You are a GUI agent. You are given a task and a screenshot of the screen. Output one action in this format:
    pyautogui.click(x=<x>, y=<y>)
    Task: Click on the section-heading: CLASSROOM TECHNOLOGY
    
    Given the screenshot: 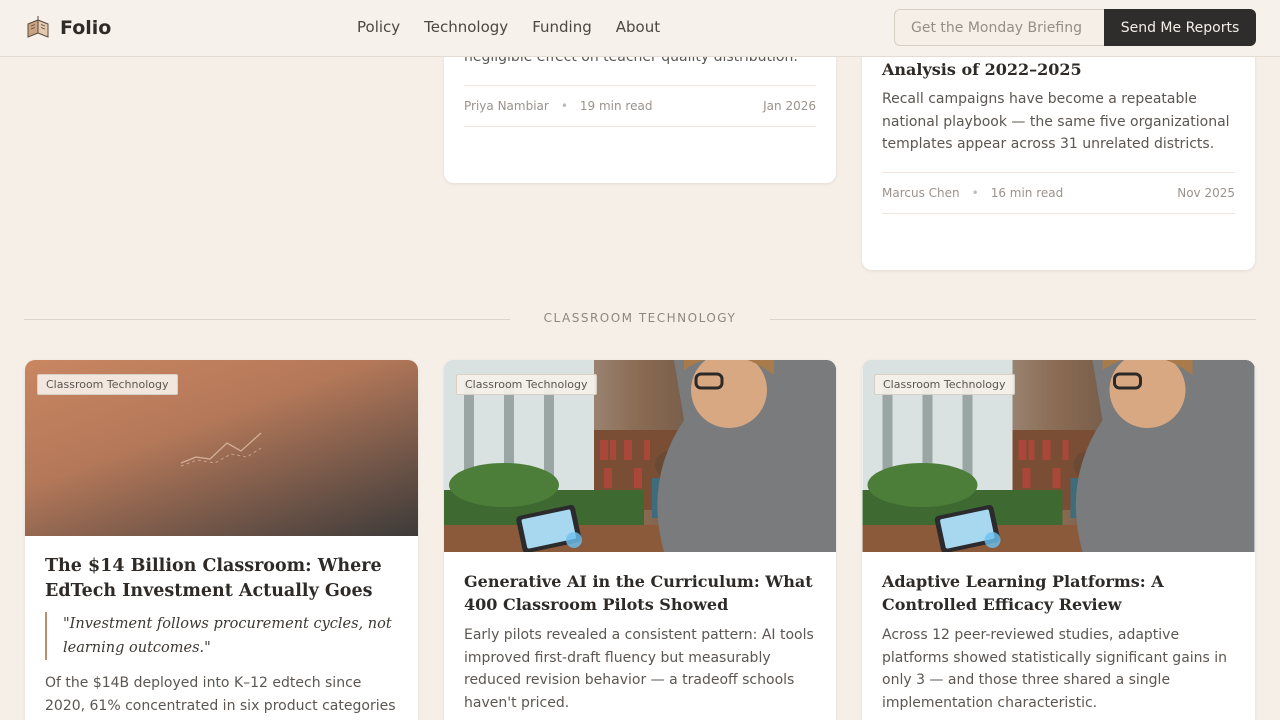 What is the action you would take?
    pyautogui.click(x=640, y=318)
    